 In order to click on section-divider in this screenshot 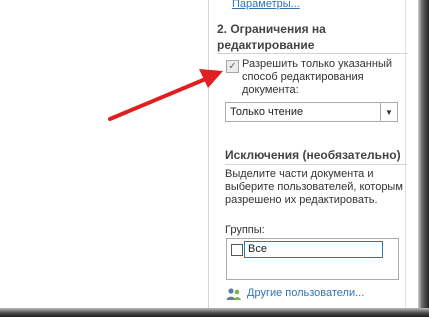, I will do `click(312, 53)`.